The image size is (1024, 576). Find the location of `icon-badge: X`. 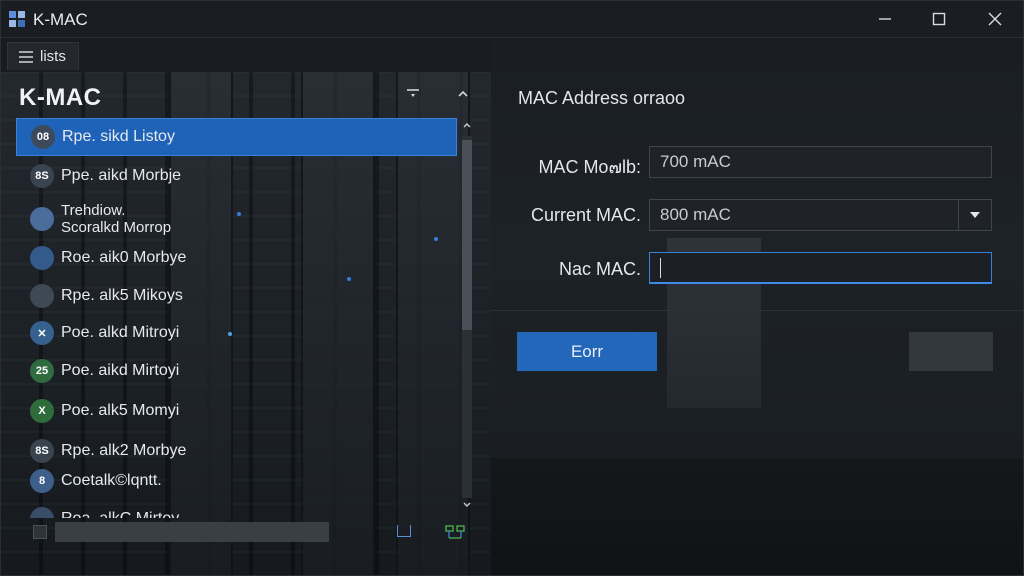

icon-badge: X is located at coordinates (42, 411).